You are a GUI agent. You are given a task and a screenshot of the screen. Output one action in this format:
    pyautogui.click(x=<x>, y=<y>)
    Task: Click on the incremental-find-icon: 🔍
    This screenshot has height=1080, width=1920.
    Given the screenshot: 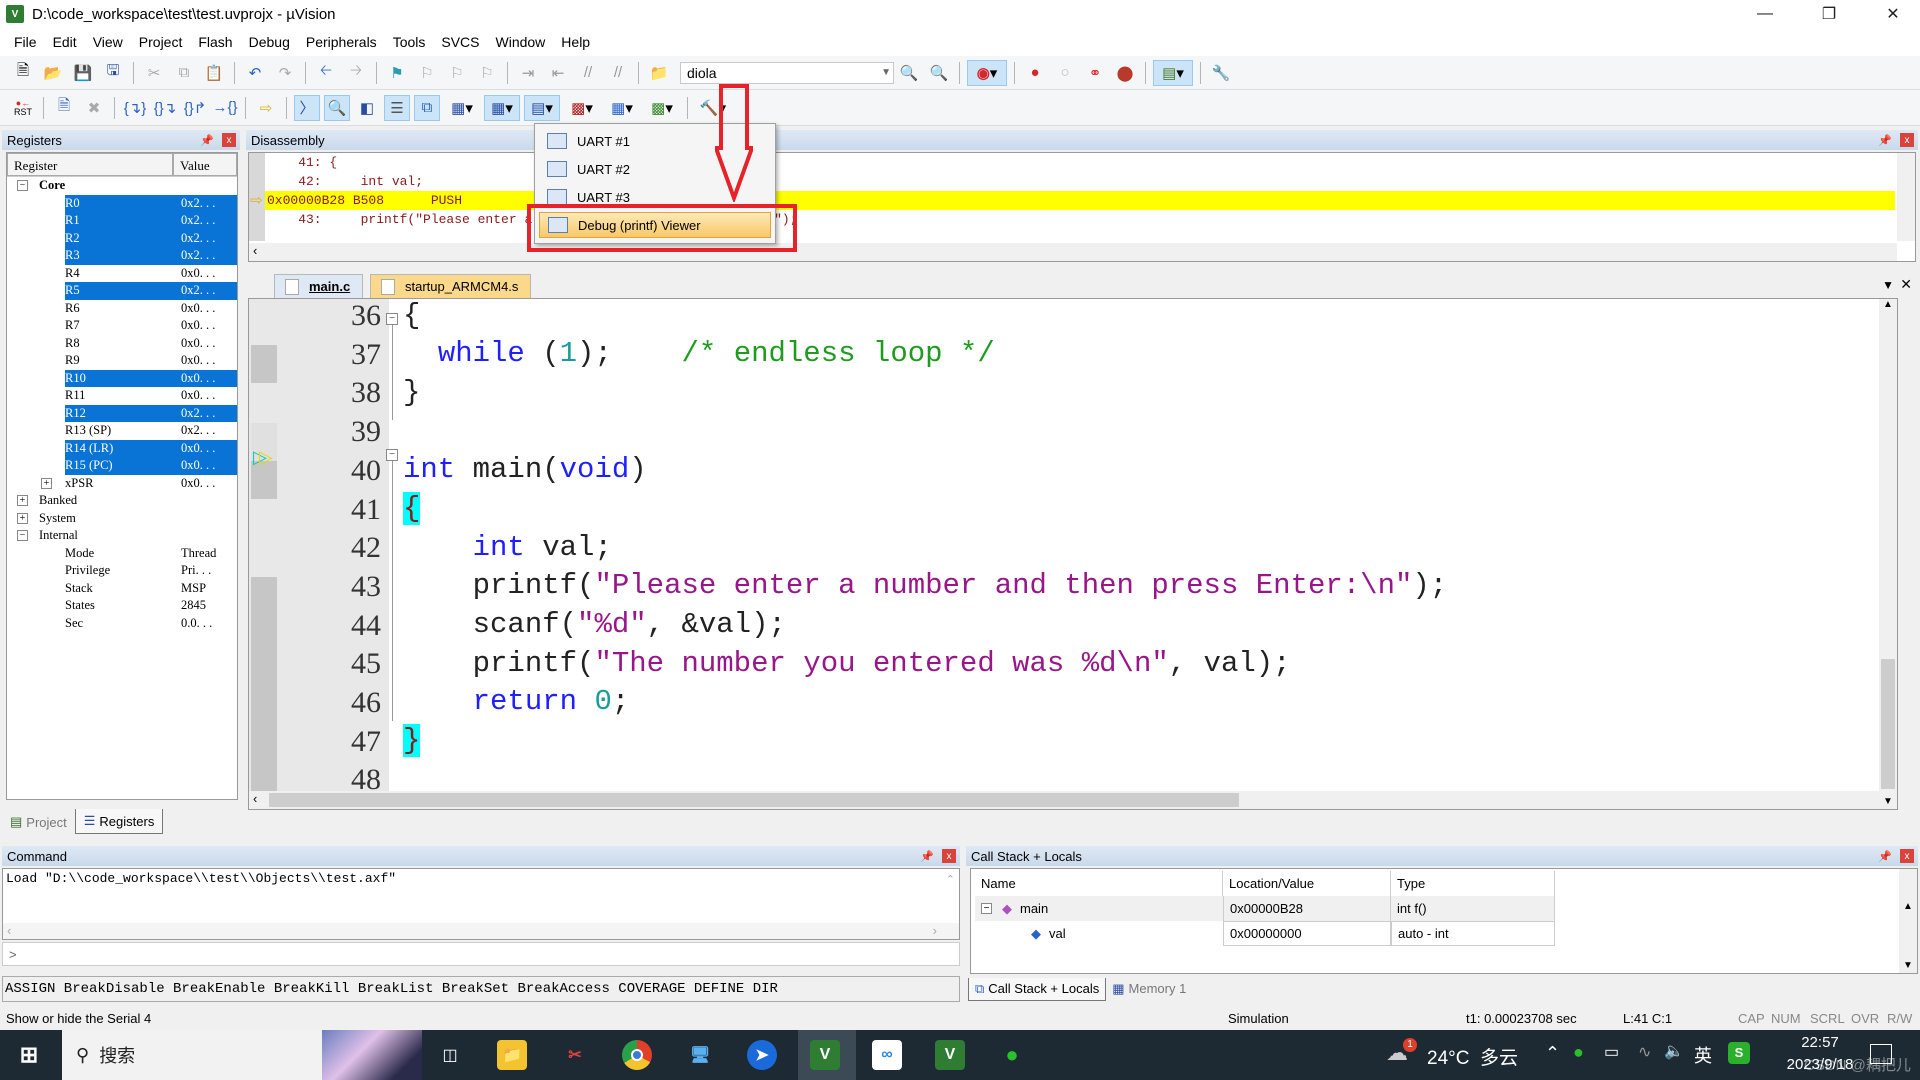 What is the action you would take?
    pyautogui.click(x=939, y=73)
    